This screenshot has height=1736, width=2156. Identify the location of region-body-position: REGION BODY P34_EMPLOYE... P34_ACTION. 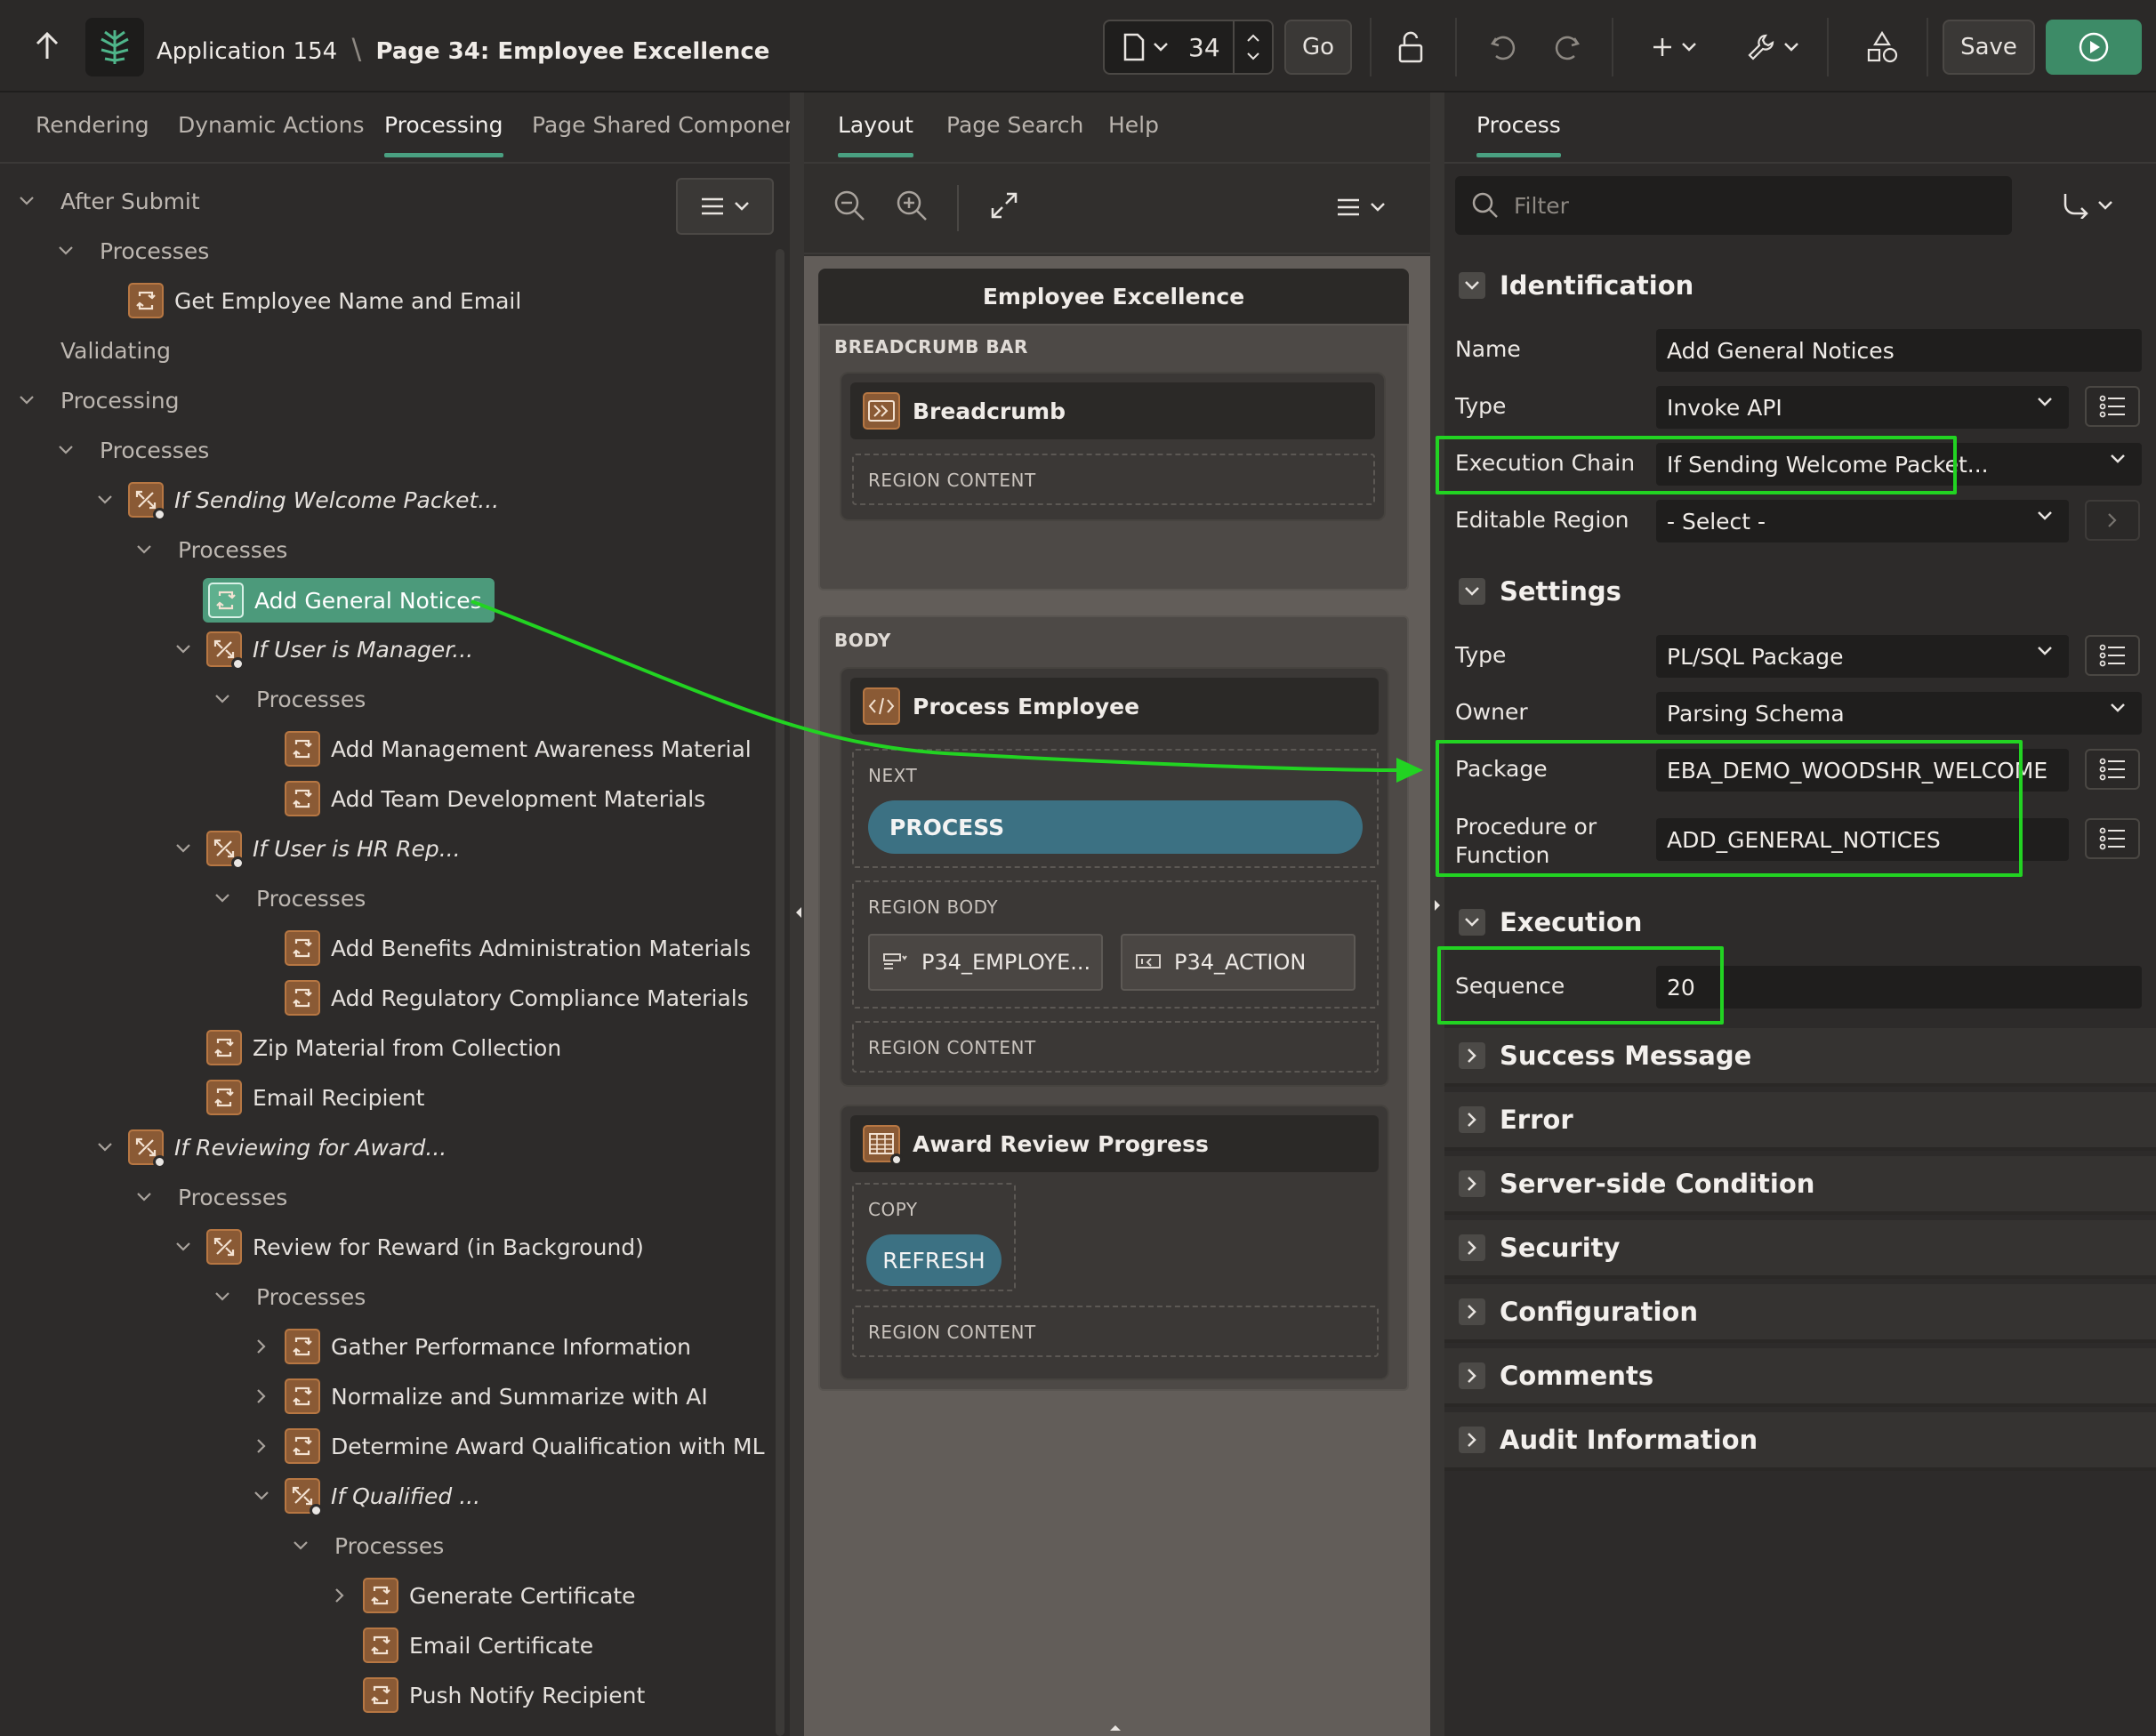
(1116, 945).